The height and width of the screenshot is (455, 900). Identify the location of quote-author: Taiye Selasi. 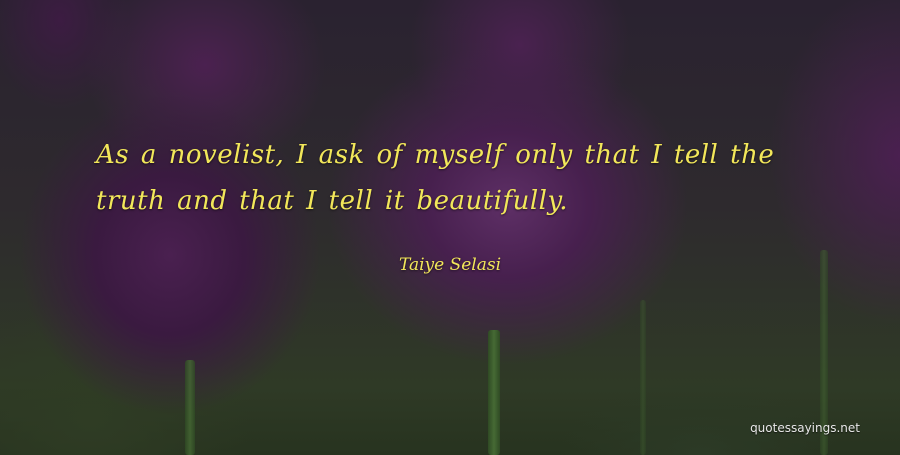
(450, 265).